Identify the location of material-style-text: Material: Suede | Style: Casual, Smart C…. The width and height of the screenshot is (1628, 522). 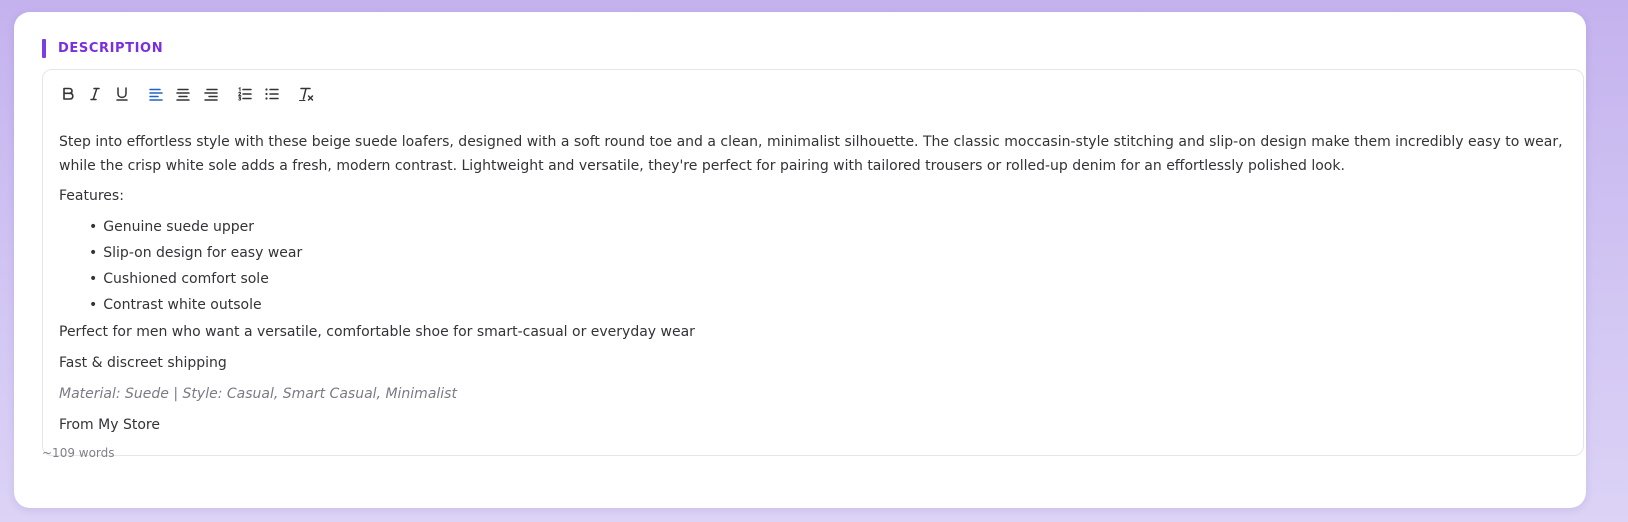
(258, 394).